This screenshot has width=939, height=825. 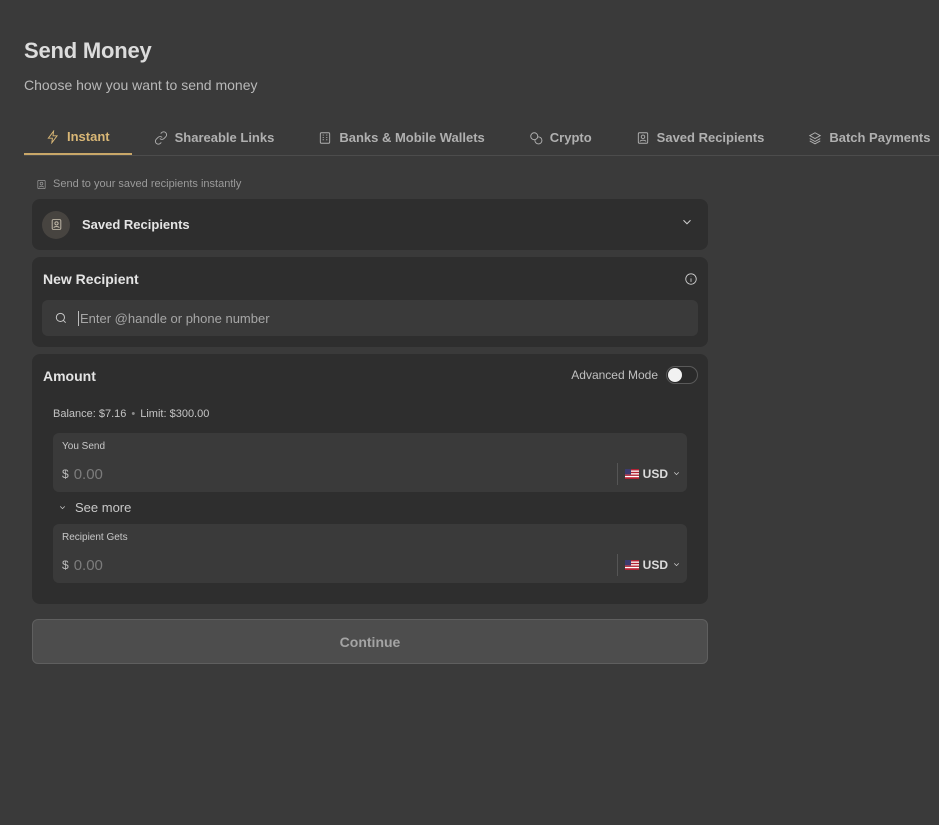 What do you see at coordinates (412, 137) in the screenshot?
I see `tab-label: Banks & Mobile Wallets` at bounding box center [412, 137].